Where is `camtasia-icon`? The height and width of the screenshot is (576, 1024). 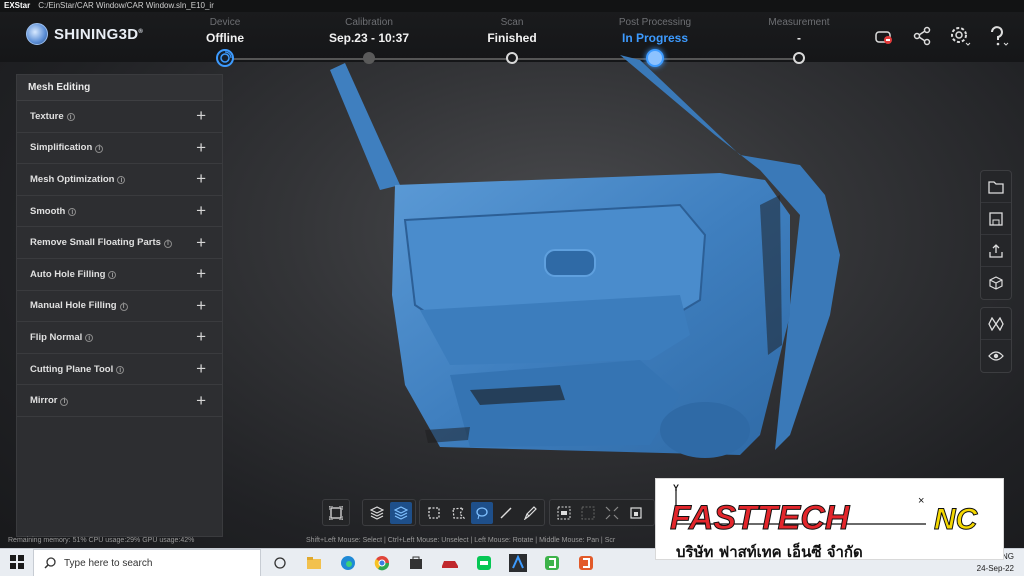
camtasia-icon is located at coordinates (552, 563).